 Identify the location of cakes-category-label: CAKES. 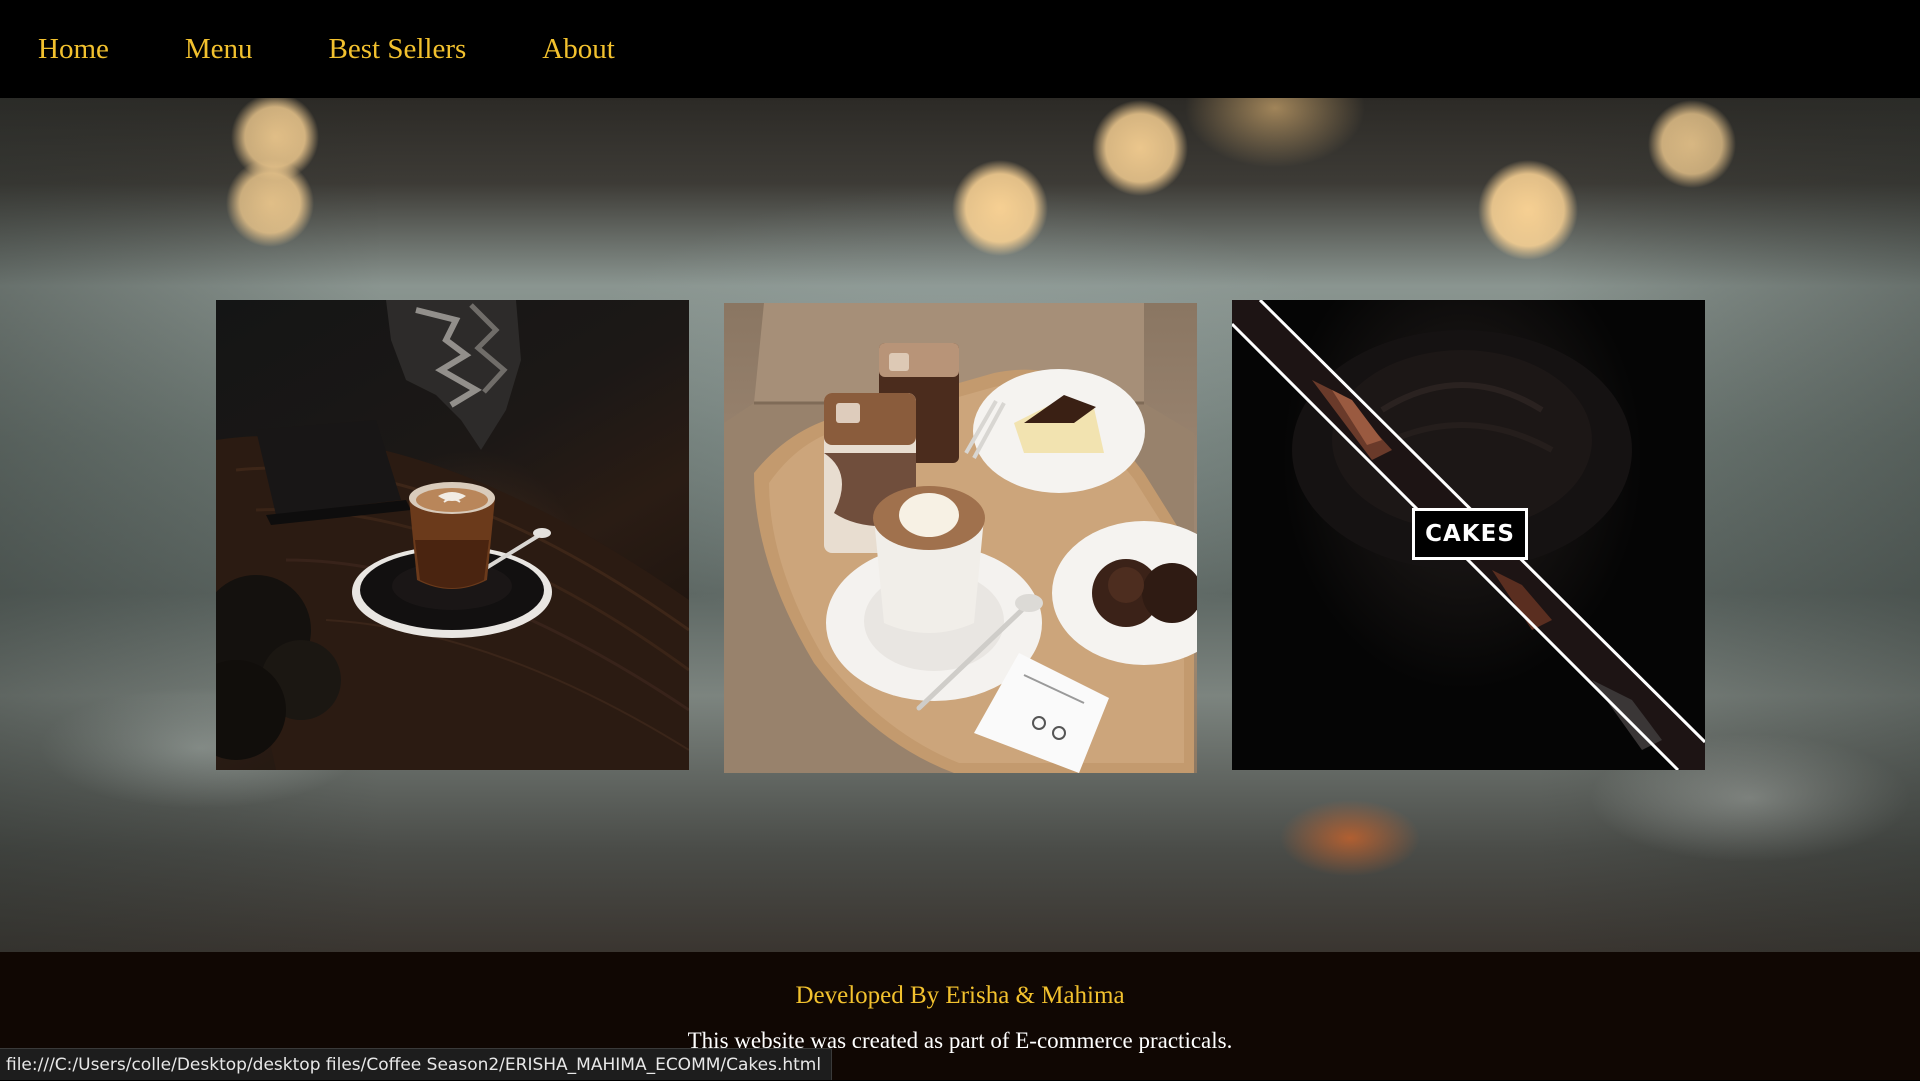
(1470, 534).